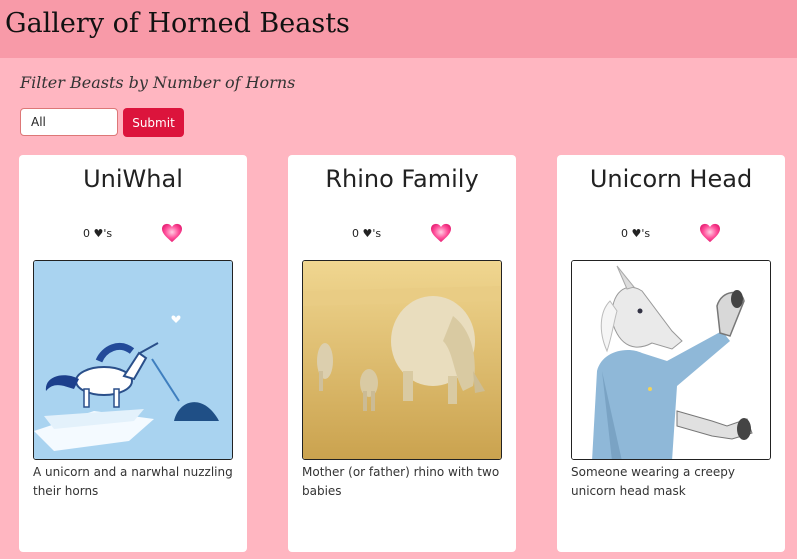 This screenshot has height=559, width=797. What do you see at coordinates (398, 29) in the screenshot?
I see `app-header: Gallery of Horned Beasts` at bounding box center [398, 29].